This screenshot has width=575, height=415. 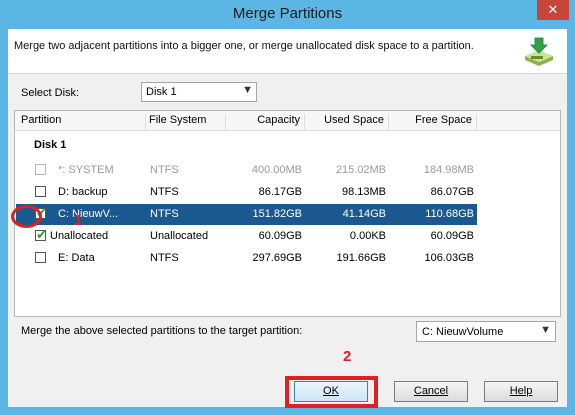 What do you see at coordinates (26, 216) in the screenshot?
I see `annotation-circle` at bounding box center [26, 216].